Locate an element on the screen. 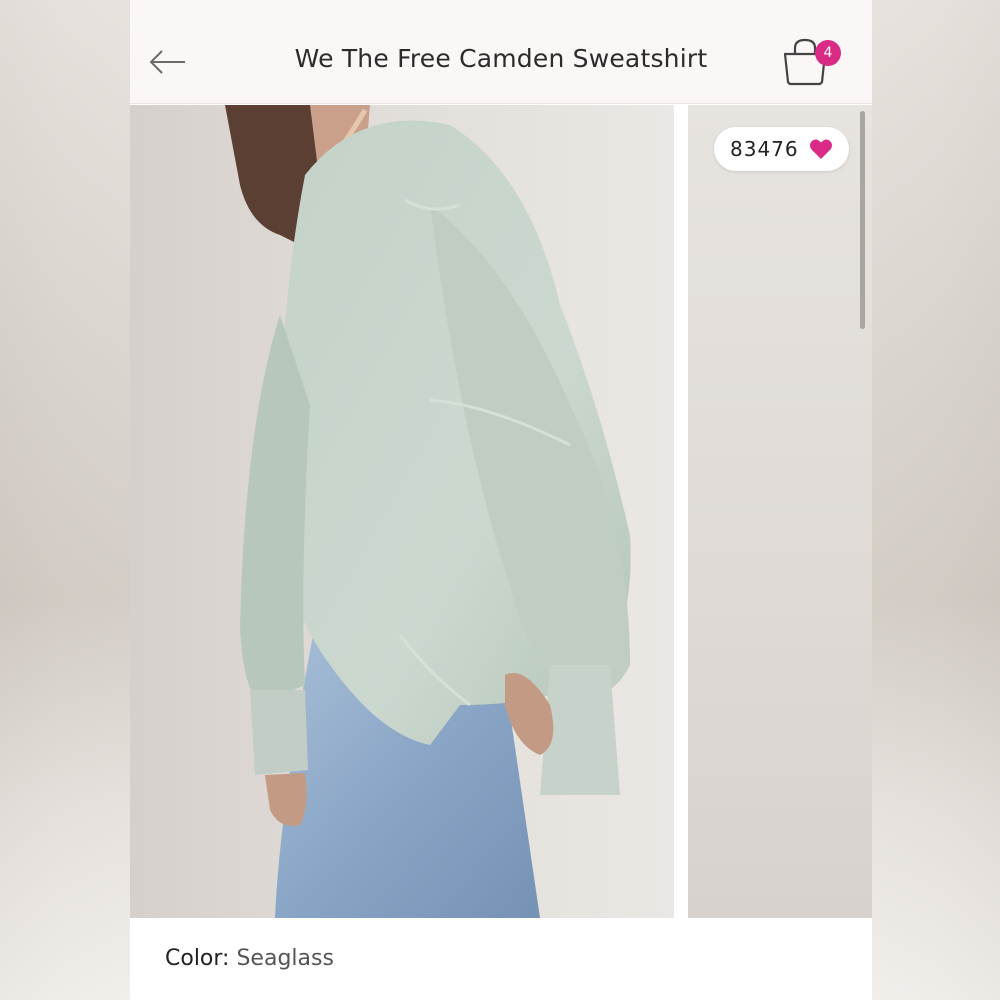  color-label: Color: is located at coordinates (201, 958).